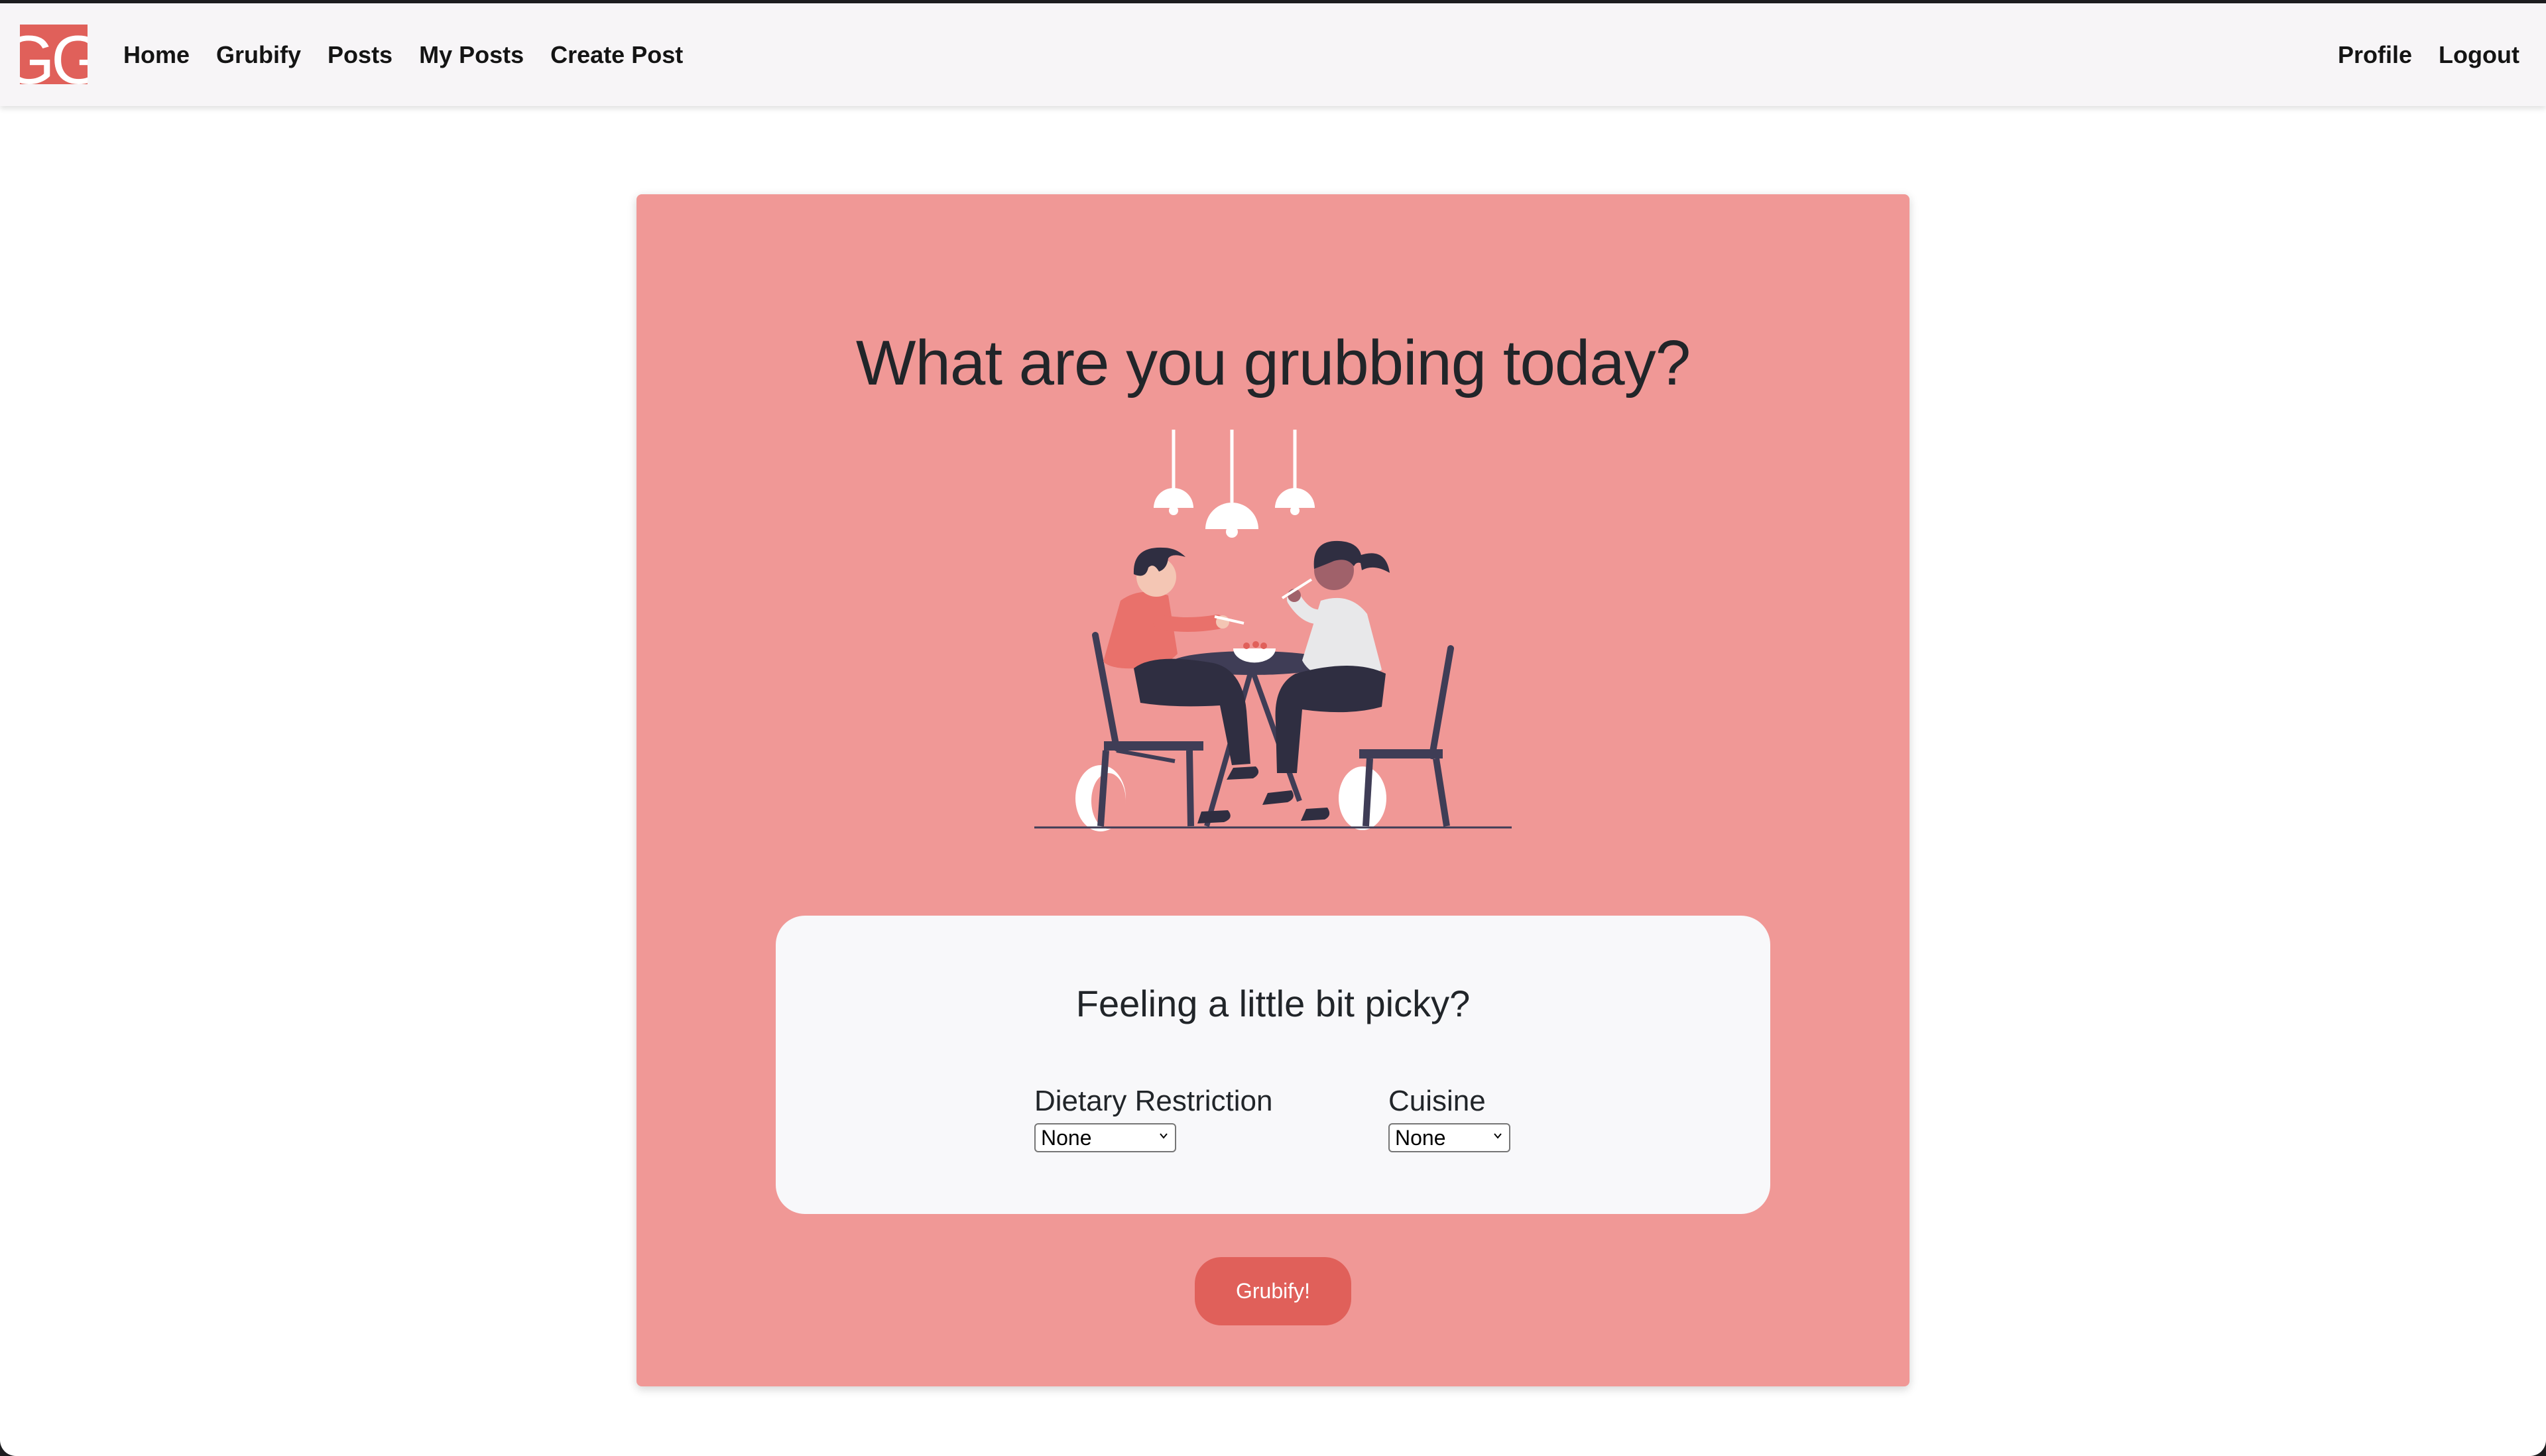 The width and height of the screenshot is (2546, 1456). Describe the element at coordinates (1420, 1137) in the screenshot. I see `cuisine-select-value: None` at that location.